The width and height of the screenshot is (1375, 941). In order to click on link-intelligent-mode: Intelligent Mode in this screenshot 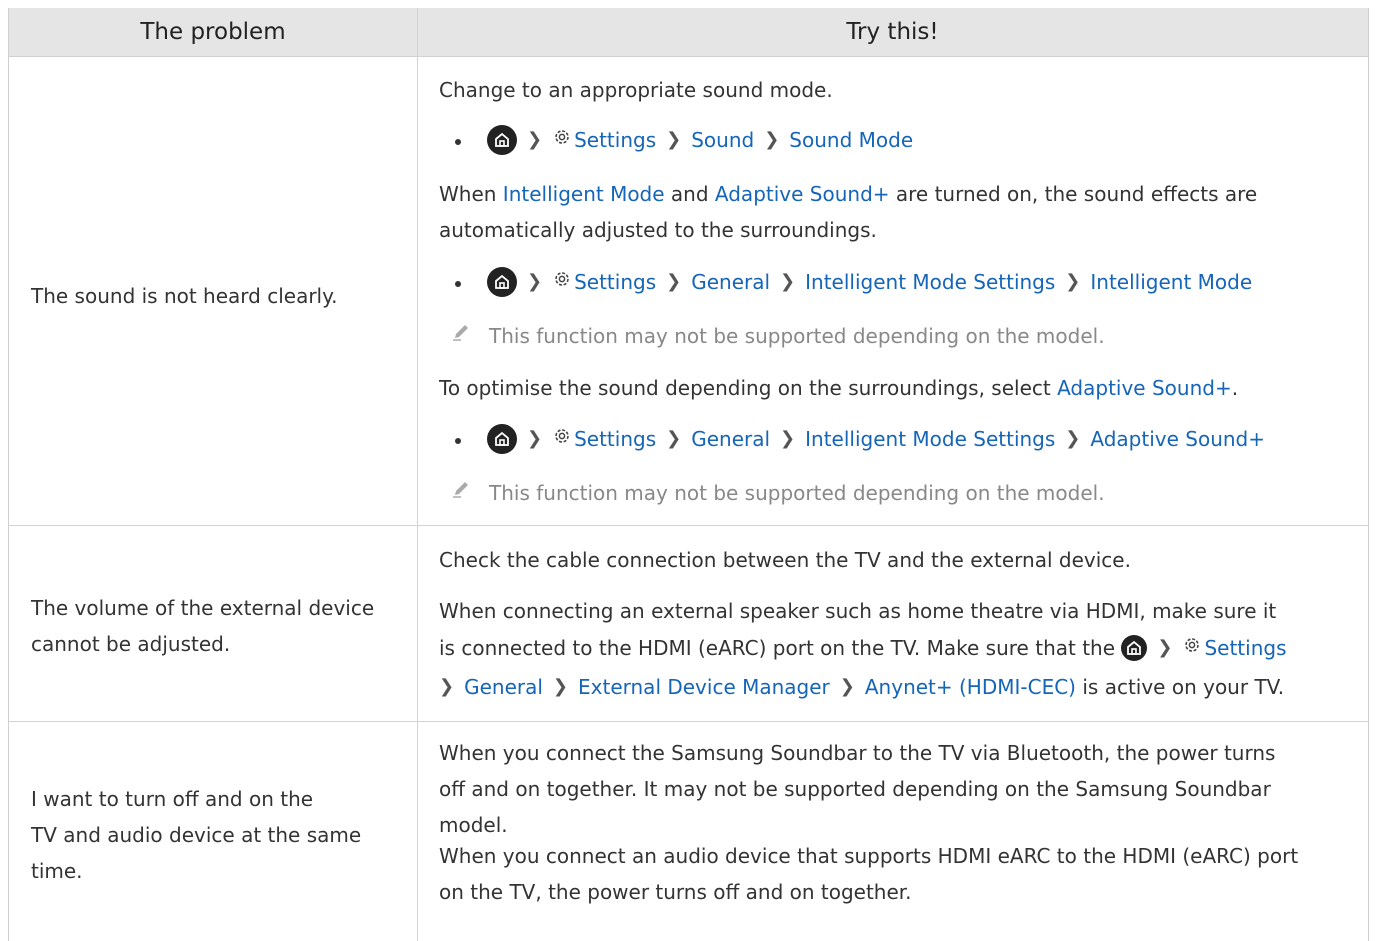, I will do `click(584, 194)`.